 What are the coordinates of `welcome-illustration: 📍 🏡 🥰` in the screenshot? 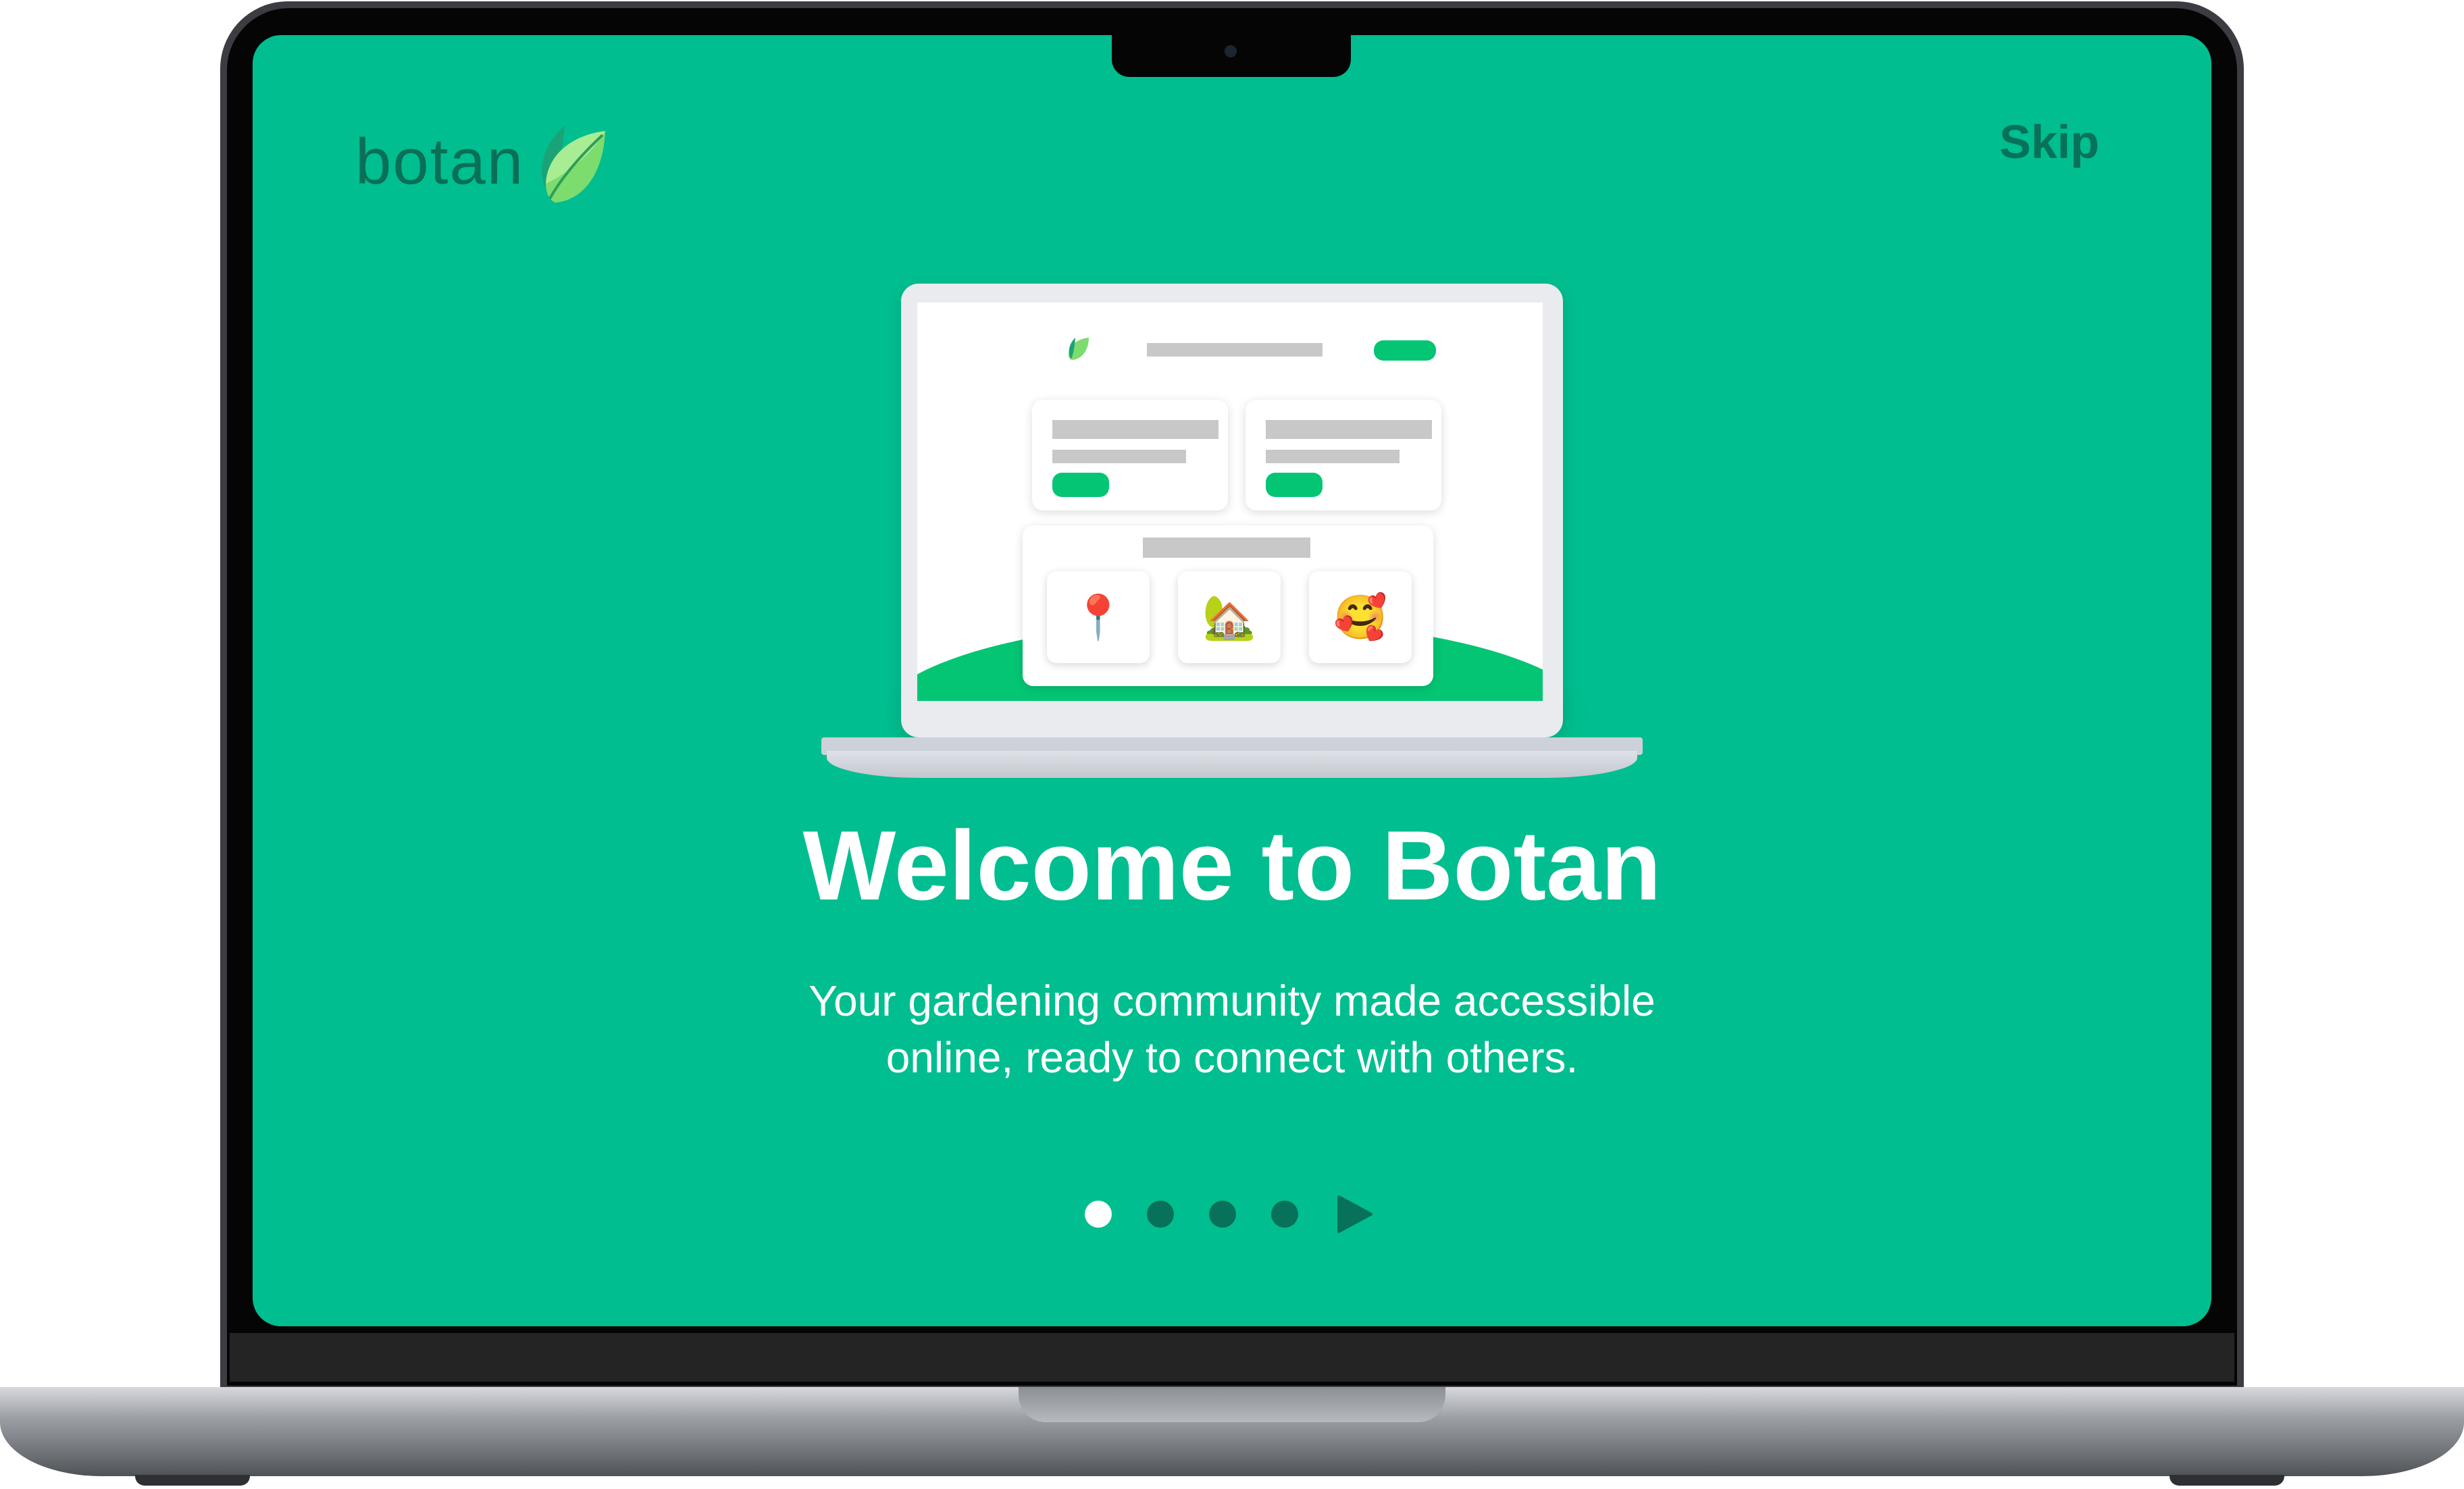 It's located at (1232, 547).